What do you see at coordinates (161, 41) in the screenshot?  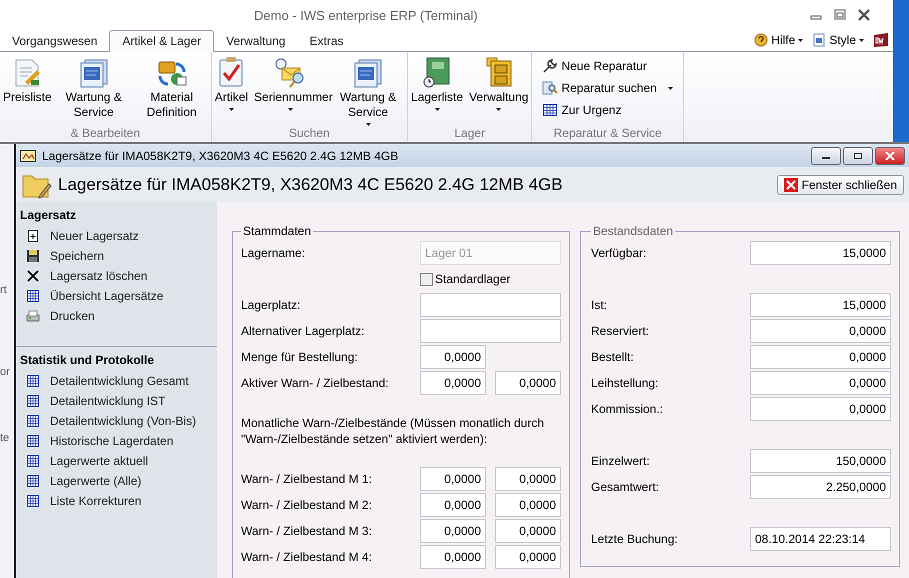 I see `menu-tab: Artikel & Lager` at bounding box center [161, 41].